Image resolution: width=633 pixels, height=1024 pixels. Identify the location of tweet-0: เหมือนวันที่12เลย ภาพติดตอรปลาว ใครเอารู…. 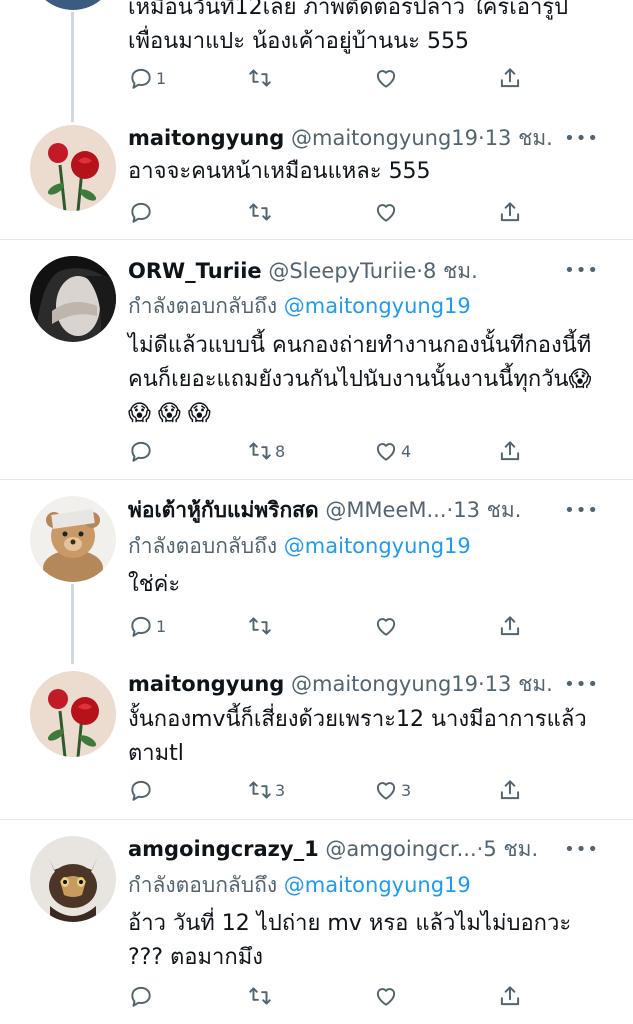
(316, 61).